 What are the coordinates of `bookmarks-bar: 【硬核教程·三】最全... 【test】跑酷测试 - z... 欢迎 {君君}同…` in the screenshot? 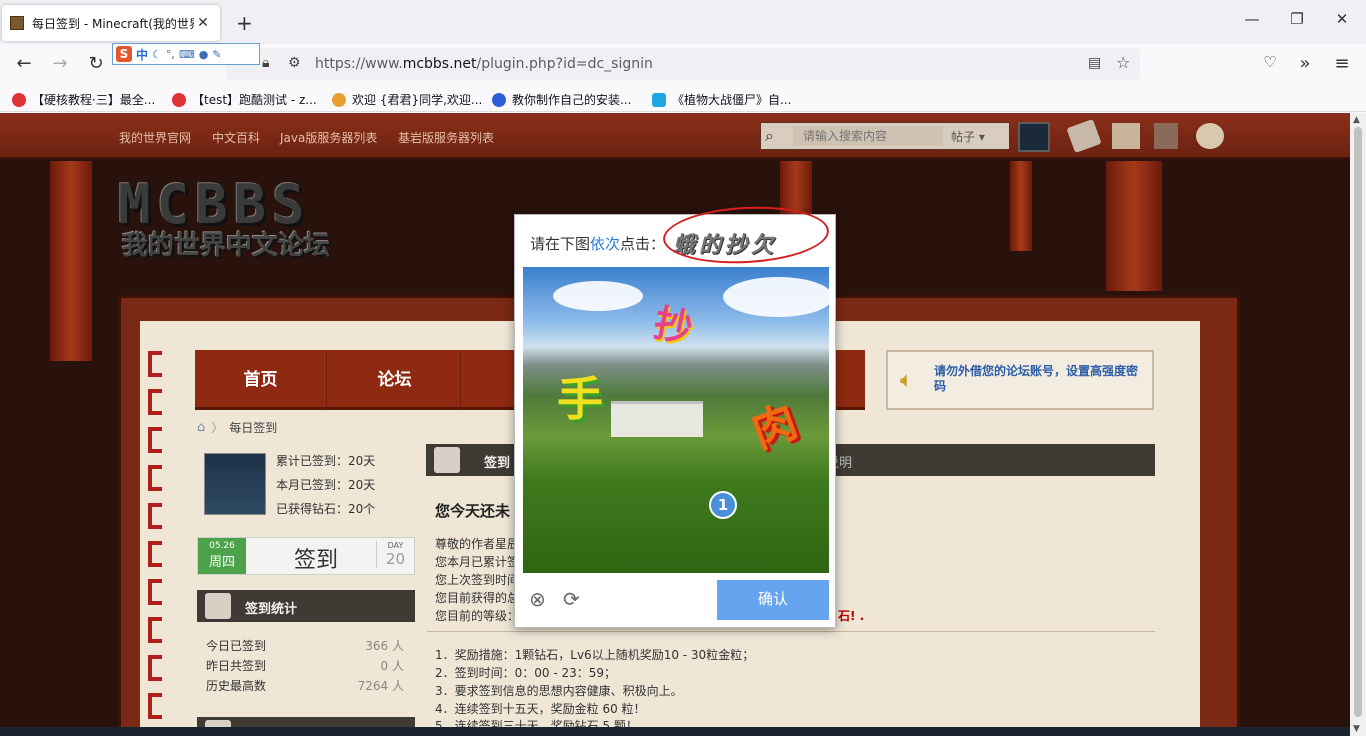 It's located at (683, 98).